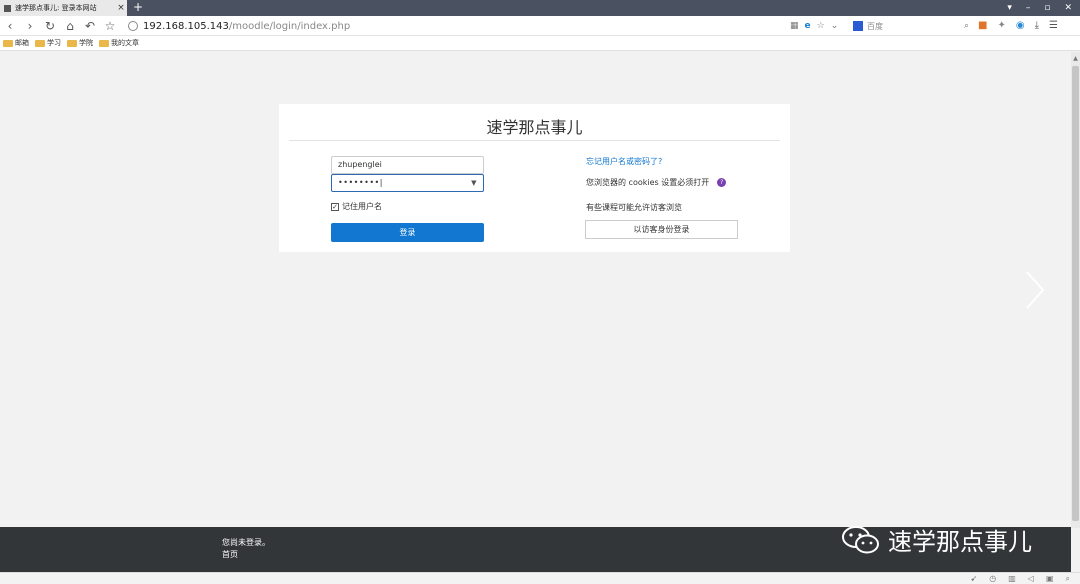  I want to click on download-icon: ⤓, so click(1037, 26).